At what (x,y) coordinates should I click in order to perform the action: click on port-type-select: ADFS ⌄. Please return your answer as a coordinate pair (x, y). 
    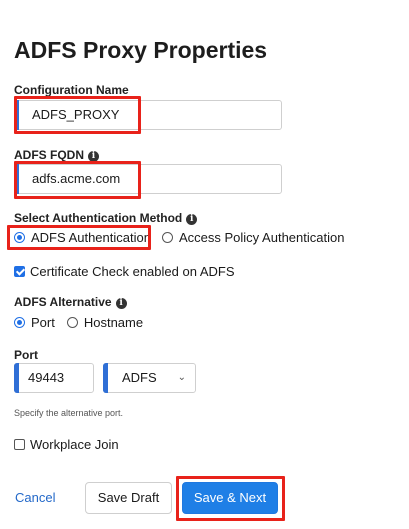
    Looking at the image, I should click on (149, 378).